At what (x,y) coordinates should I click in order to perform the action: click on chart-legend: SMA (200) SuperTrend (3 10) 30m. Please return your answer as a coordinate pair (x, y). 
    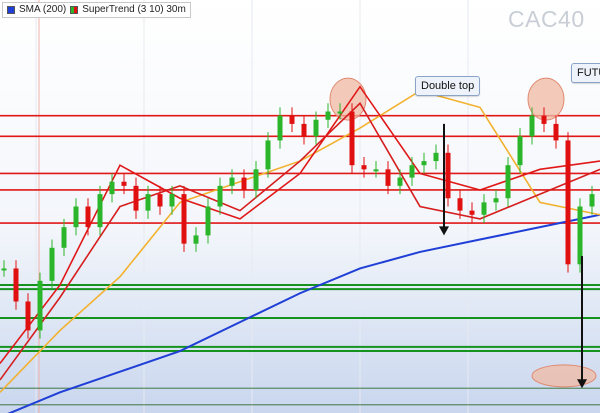
    Looking at the image, I should click on (96, 10).